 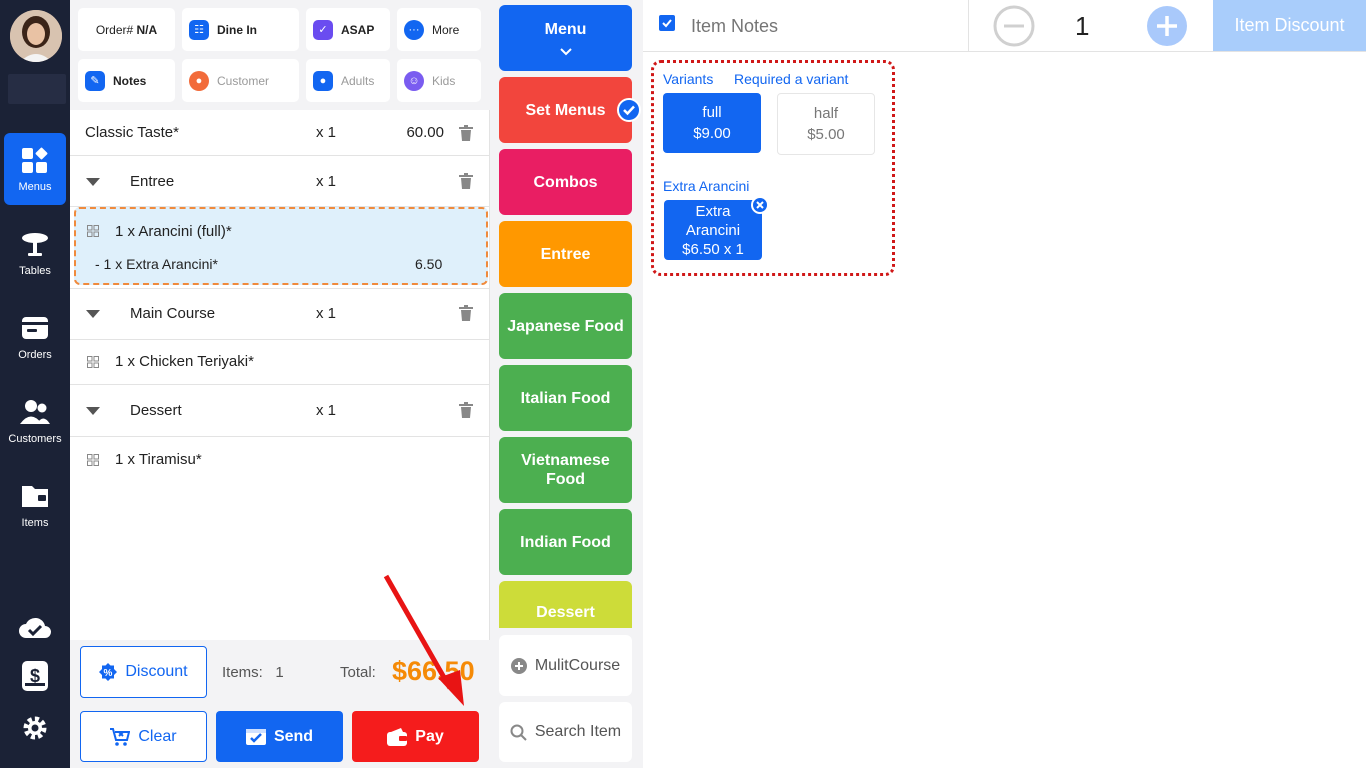 I want to click on gear-icon, so click(x=35, y=728).